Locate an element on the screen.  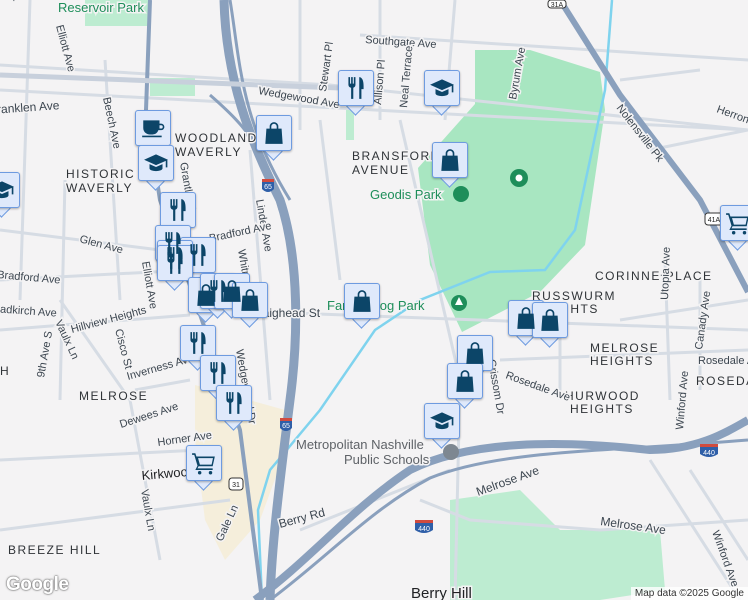
street-rosedale-ave: Rosedale Ave is located at coordinates (723, 361).